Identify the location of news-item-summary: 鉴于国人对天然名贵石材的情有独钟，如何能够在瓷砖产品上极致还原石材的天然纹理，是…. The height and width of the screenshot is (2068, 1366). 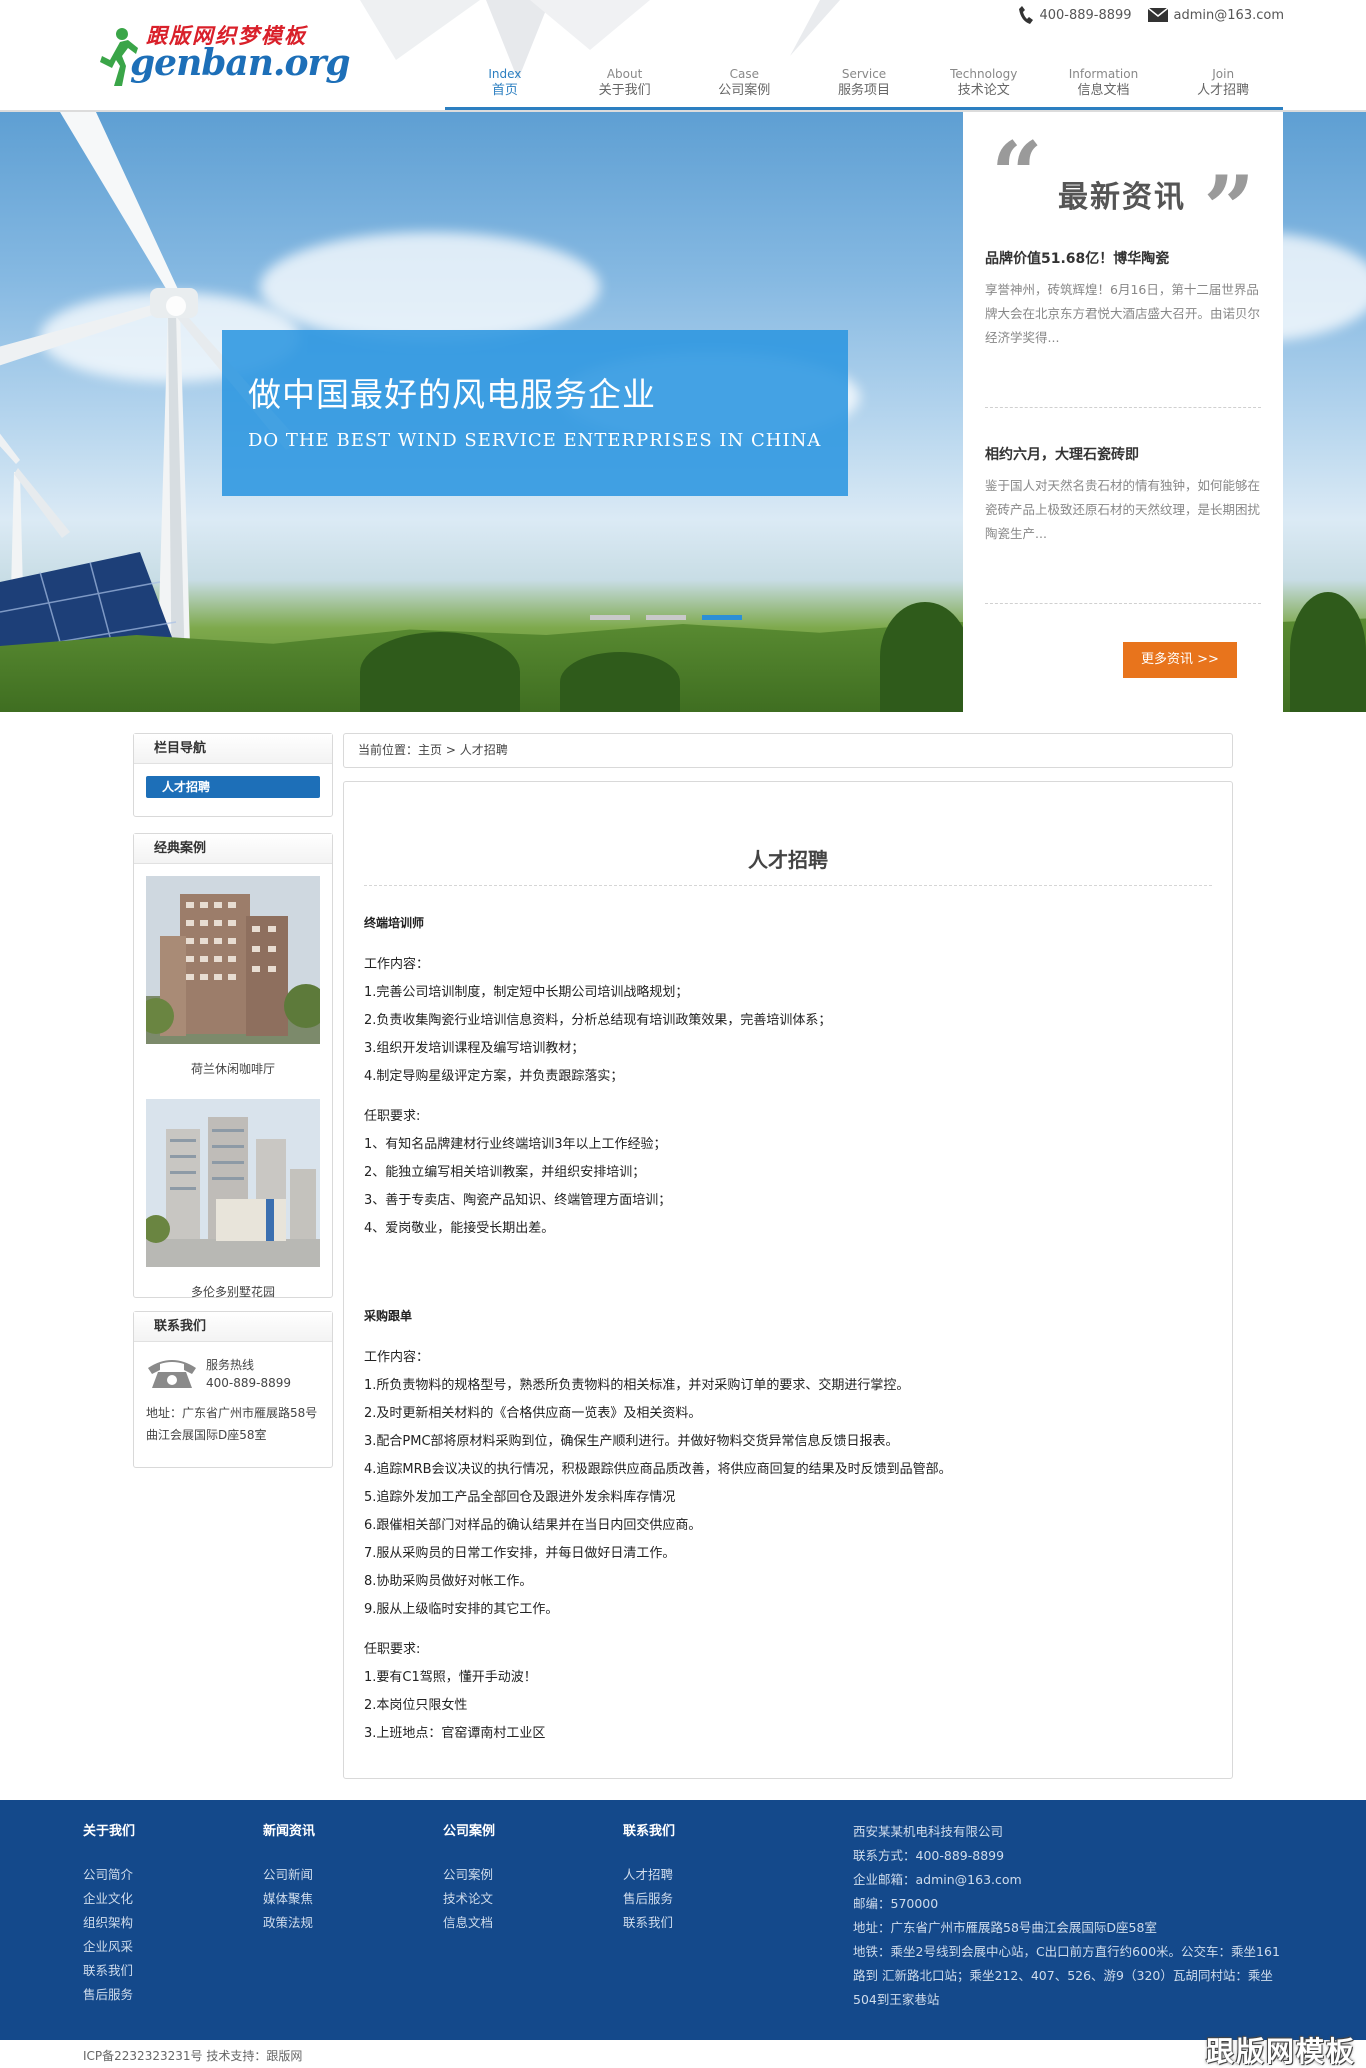
(1123, 509).